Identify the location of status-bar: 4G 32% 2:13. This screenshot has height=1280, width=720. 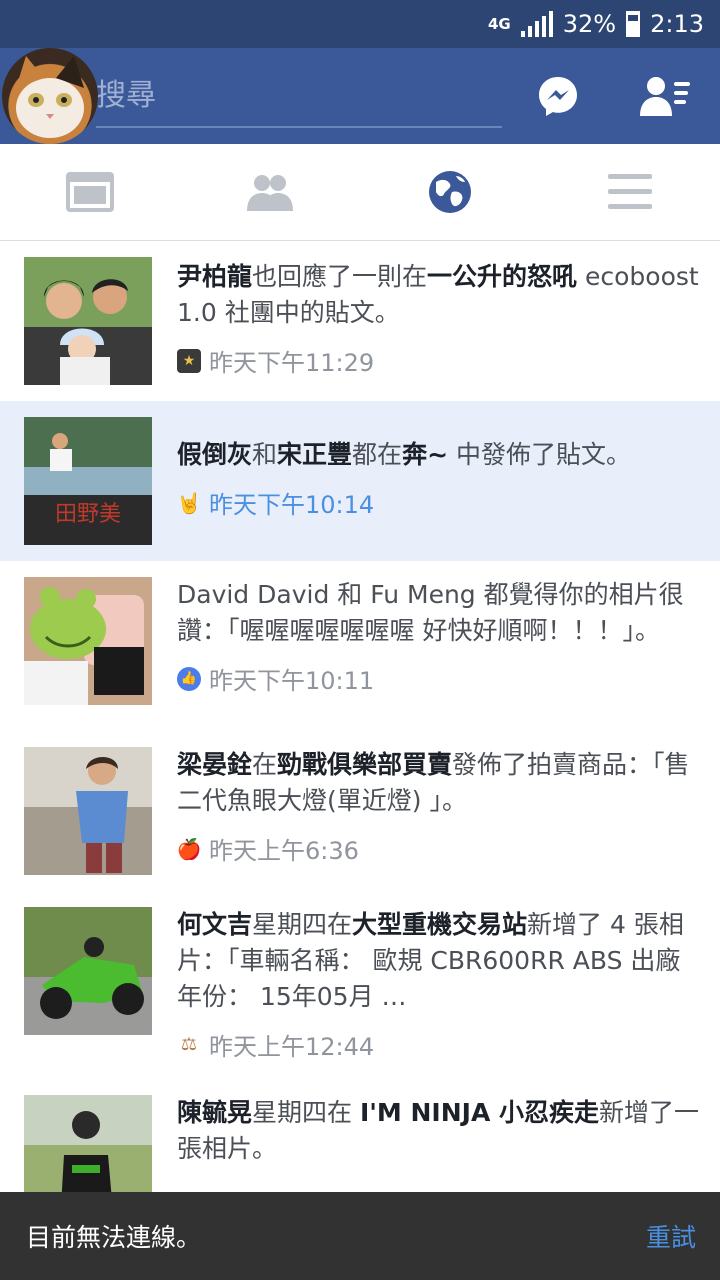
(360, 24).